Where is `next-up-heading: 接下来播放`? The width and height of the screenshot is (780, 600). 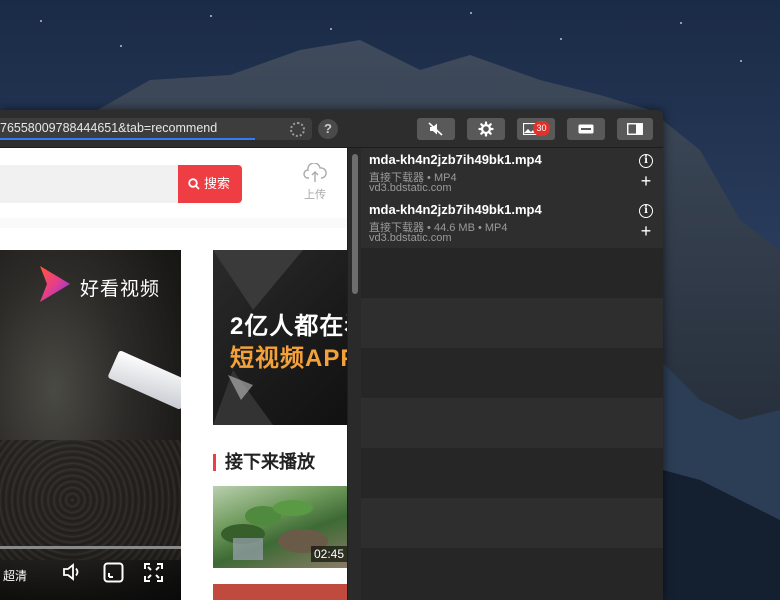 next-up-heading: 接下来播放 is located at coordinates (264, 462).